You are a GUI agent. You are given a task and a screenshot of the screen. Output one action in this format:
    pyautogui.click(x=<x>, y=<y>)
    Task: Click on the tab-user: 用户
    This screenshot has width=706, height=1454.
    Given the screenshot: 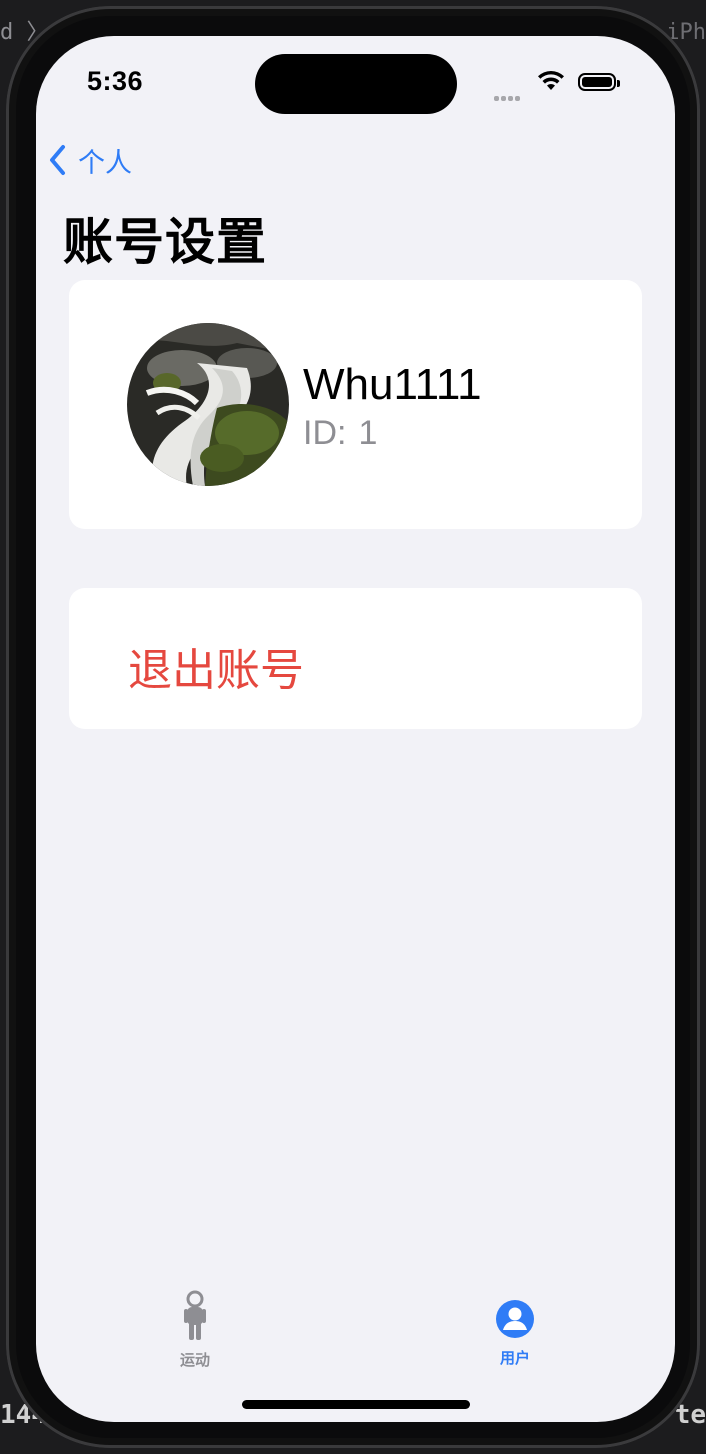 What is the action you would take?
    pyautogui.click(x=515, y=1329)
    